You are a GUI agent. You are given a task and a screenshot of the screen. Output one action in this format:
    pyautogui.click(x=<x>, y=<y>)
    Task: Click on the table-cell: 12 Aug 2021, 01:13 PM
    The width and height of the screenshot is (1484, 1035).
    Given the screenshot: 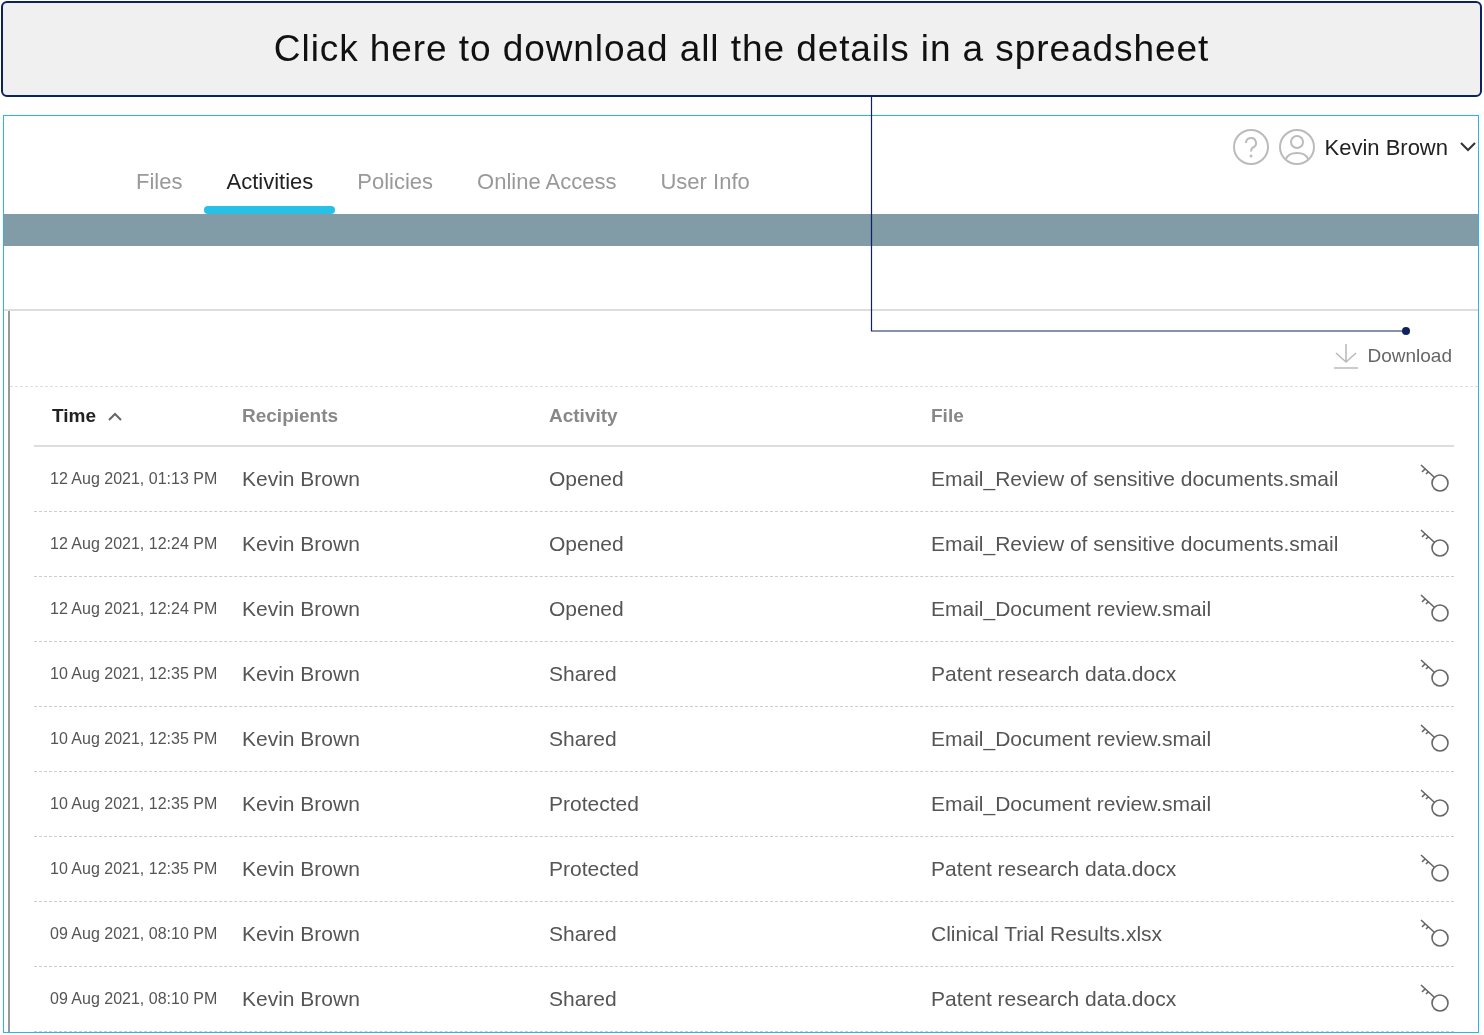 What is the action you would take?
    pyautogui.click(x=134, y=478)
    